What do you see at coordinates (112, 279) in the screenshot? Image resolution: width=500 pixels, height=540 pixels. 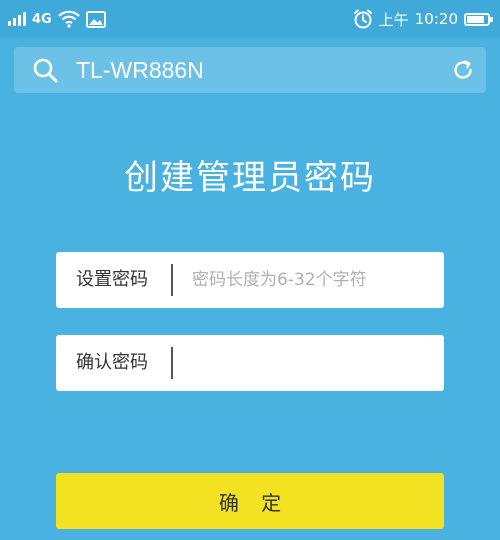 I see `set-password-label: 设置密码` at bounding box center [112, 279].